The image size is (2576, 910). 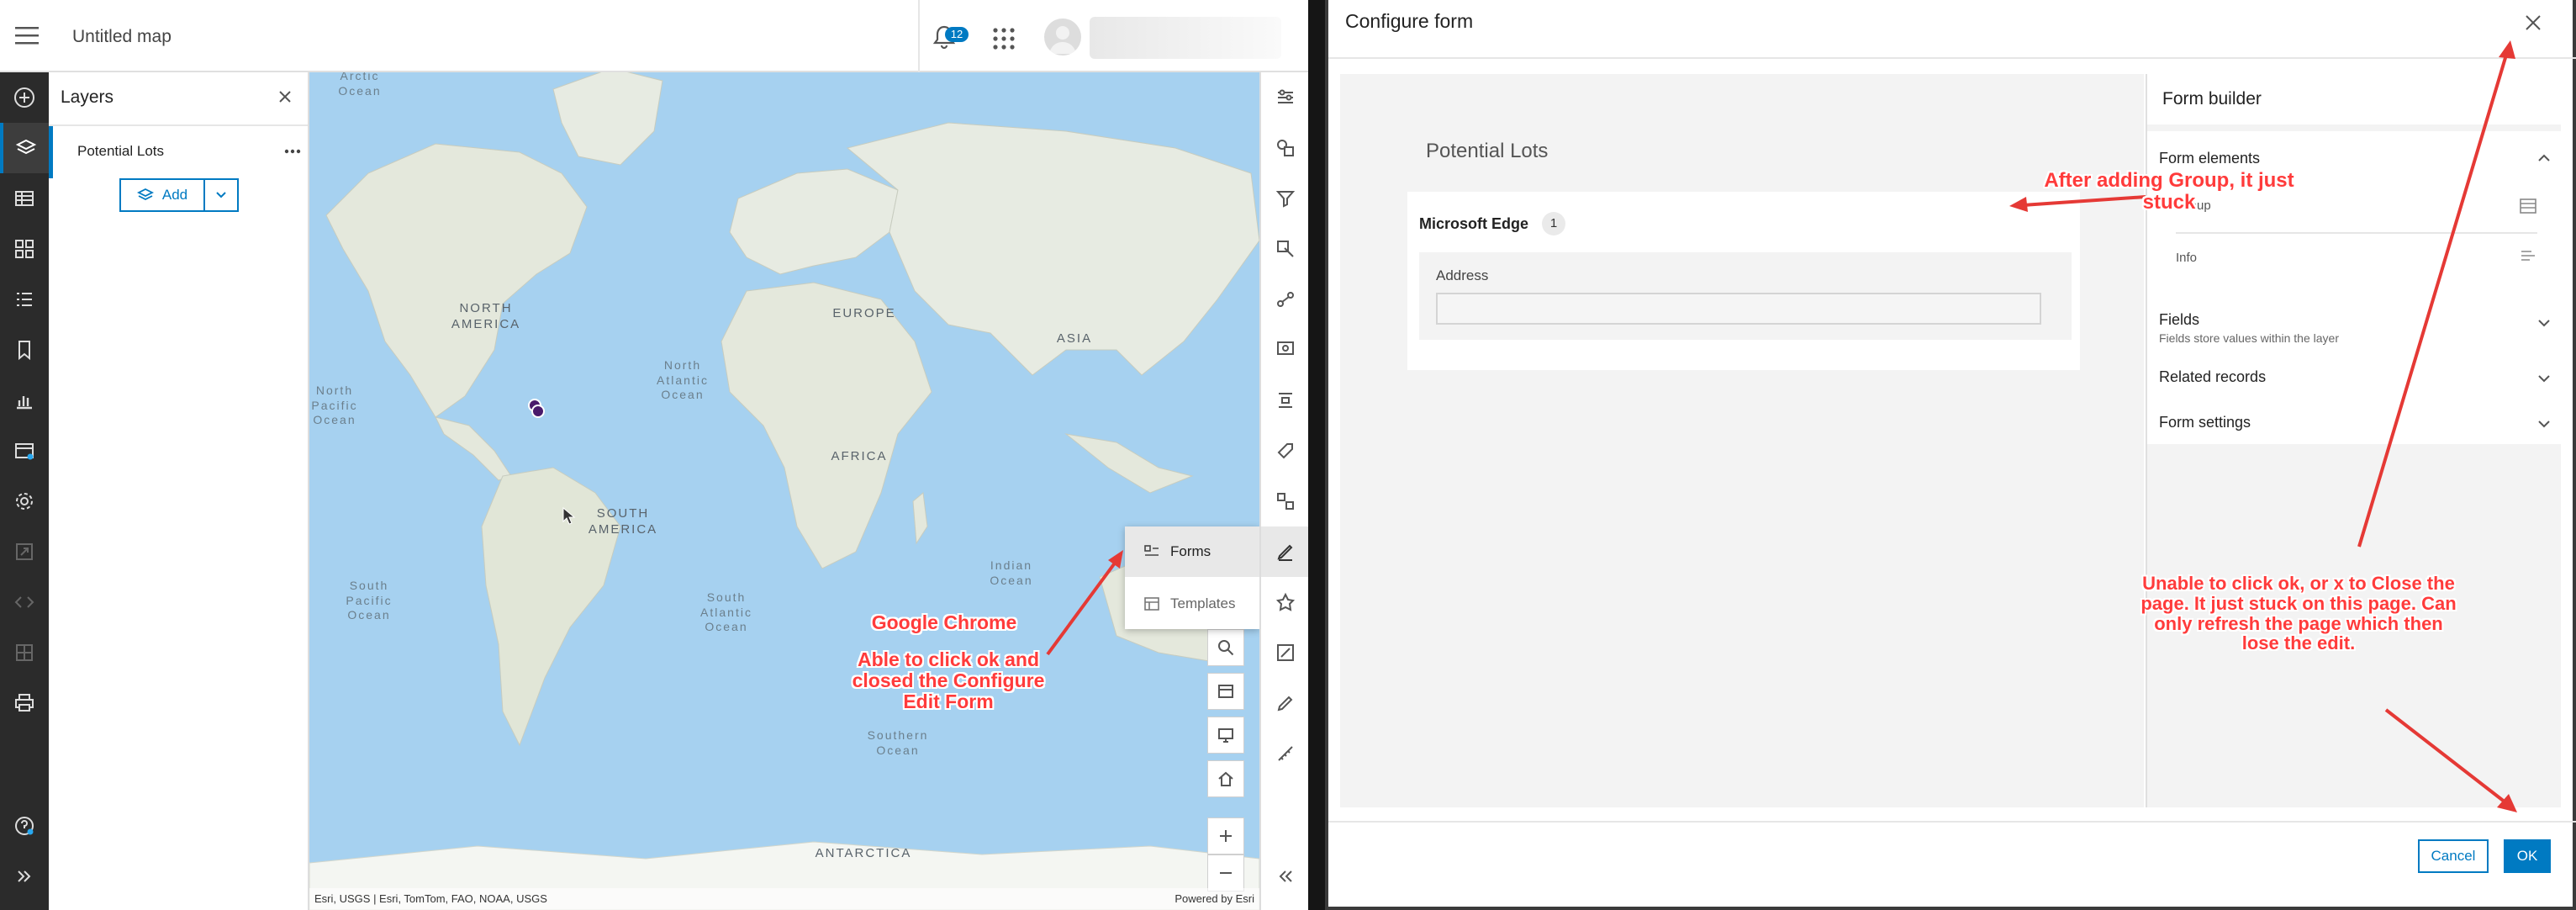 I want to click on tables-rail-icon, so click(x=24, y=198).